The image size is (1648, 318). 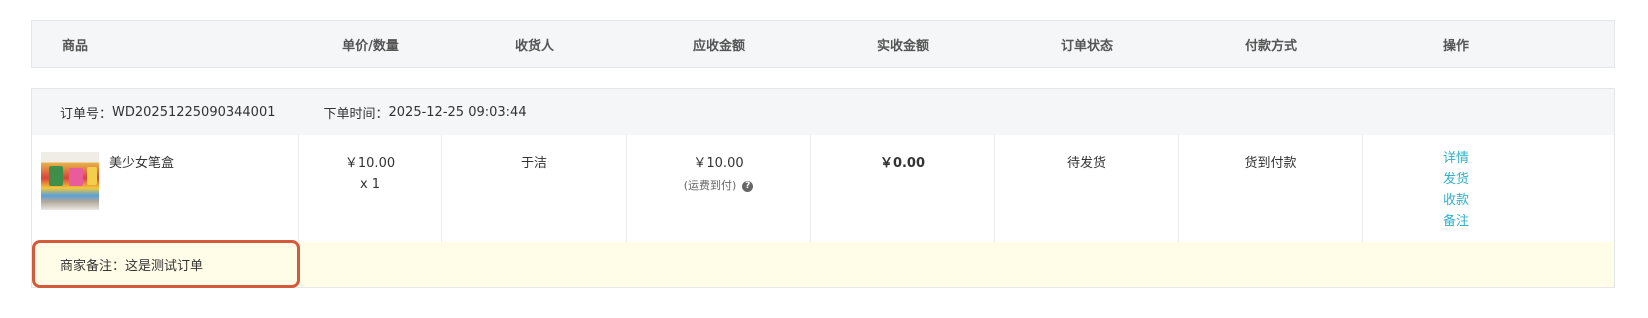 What do you see at coordinates (718, 46) in the screenshot?
I see `header-amount-due: 应收金额` at bounding box center [718, 46].